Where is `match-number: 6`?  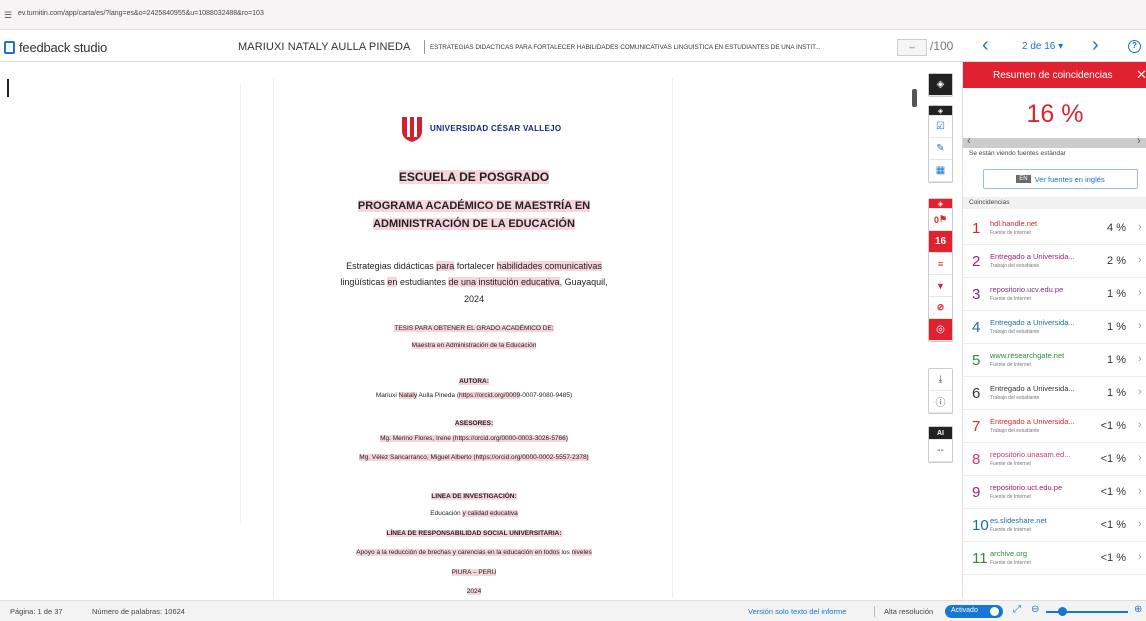
match-number: 6 is located at coordinates (976, 393).